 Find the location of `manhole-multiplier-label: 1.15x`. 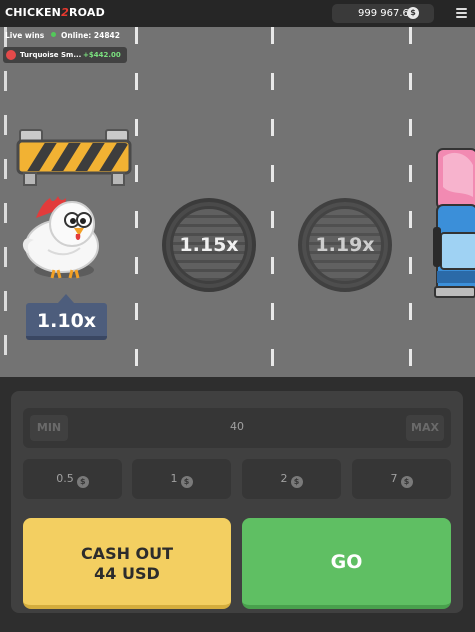

manhole-multiplier-label: 1.15x is located at coordinates (209, 245).